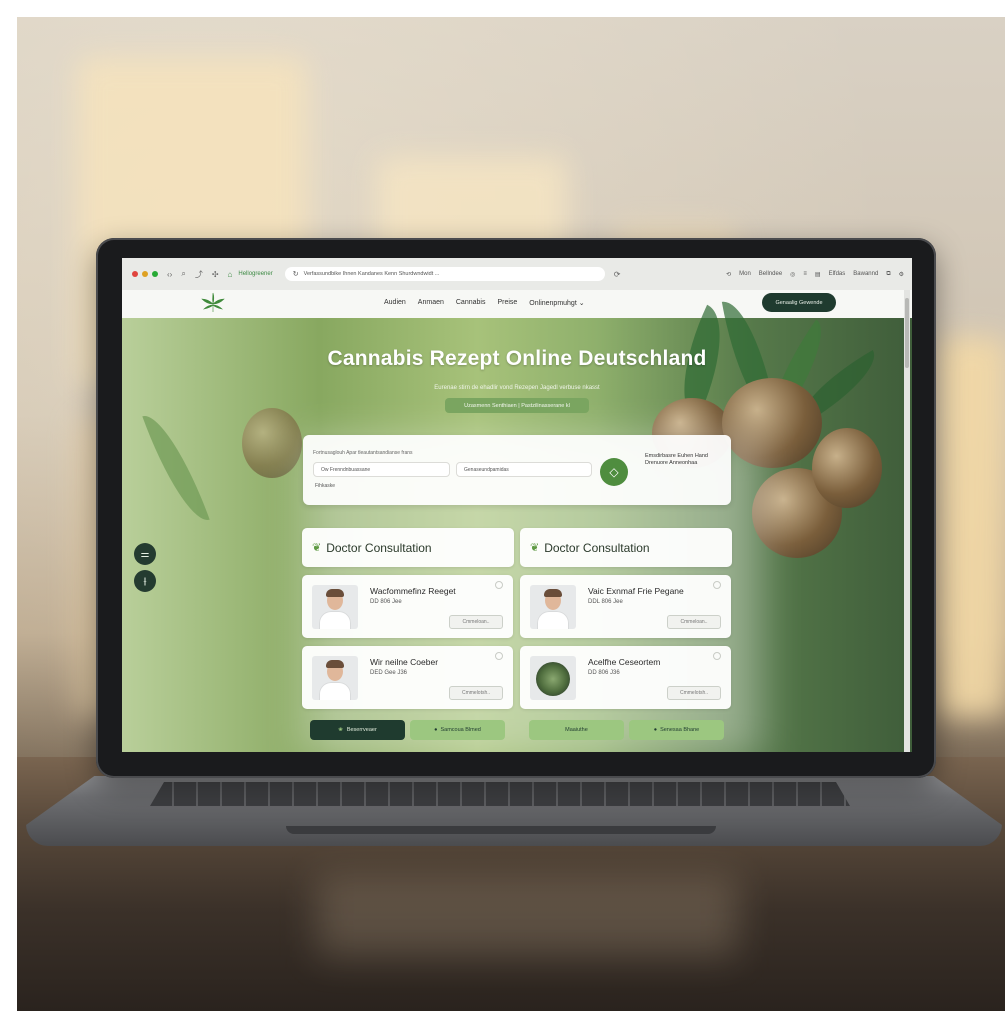 The width and height of the screenshot is (1005, 1011). What do you see at coordinates (213, 305) in the screenshot?
I see `cannabis-leaf-icon` at bounding box center [213, 305].